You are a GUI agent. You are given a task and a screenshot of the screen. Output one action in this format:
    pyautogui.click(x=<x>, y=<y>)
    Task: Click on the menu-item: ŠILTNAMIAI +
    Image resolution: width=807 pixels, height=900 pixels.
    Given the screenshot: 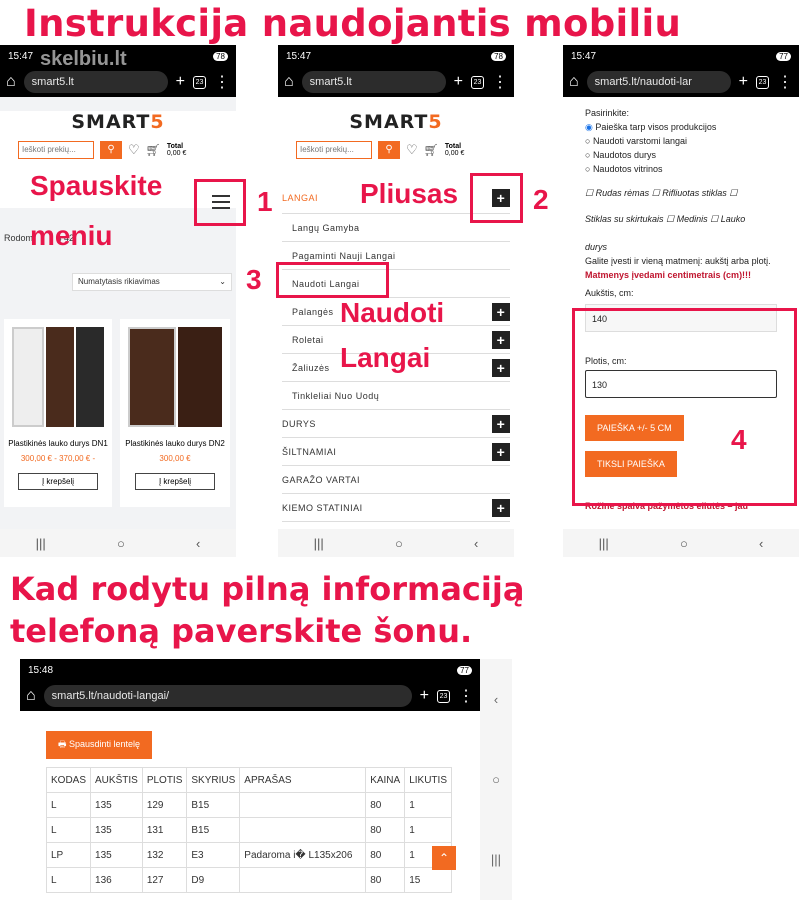 What is the action you would take?
    pyautogui.click(x=396, y=452)
    